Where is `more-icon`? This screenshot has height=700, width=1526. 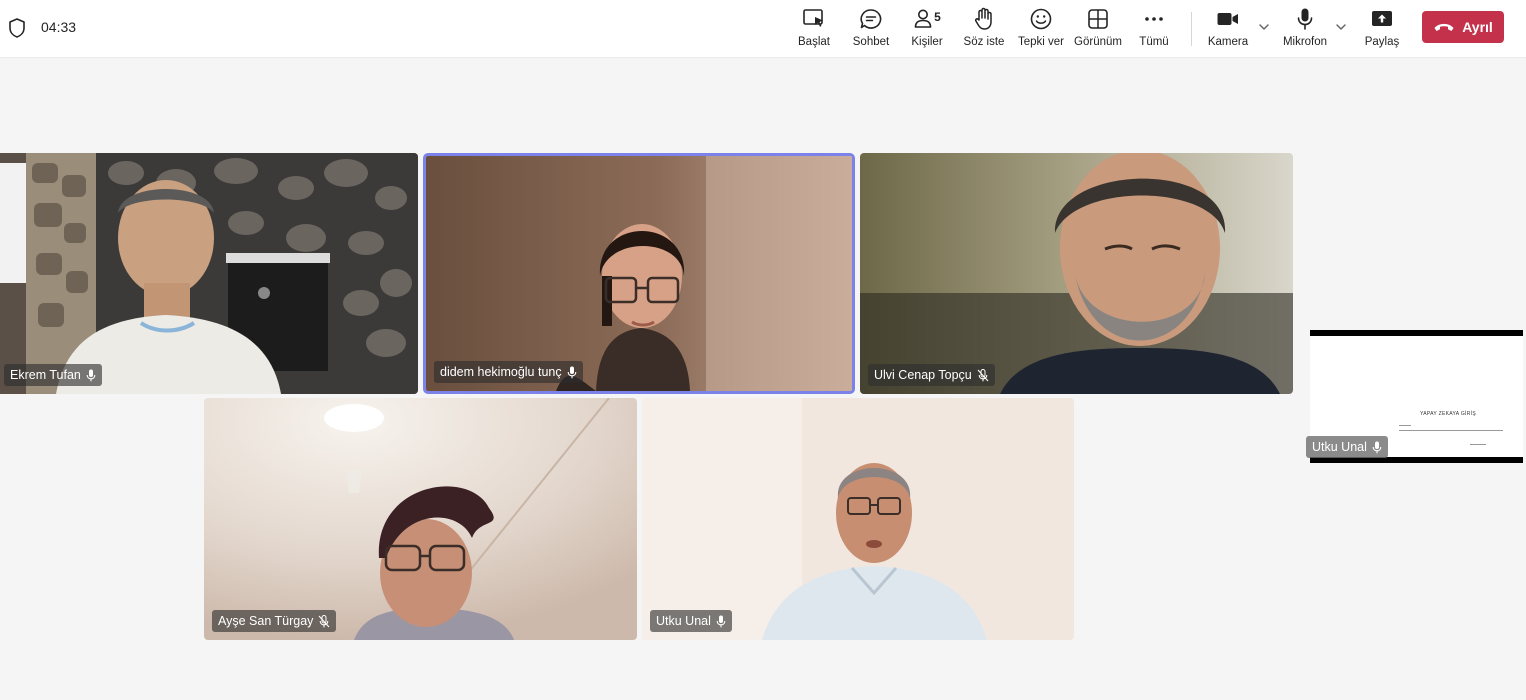 more-icon is located at coordinates (1154, 19).